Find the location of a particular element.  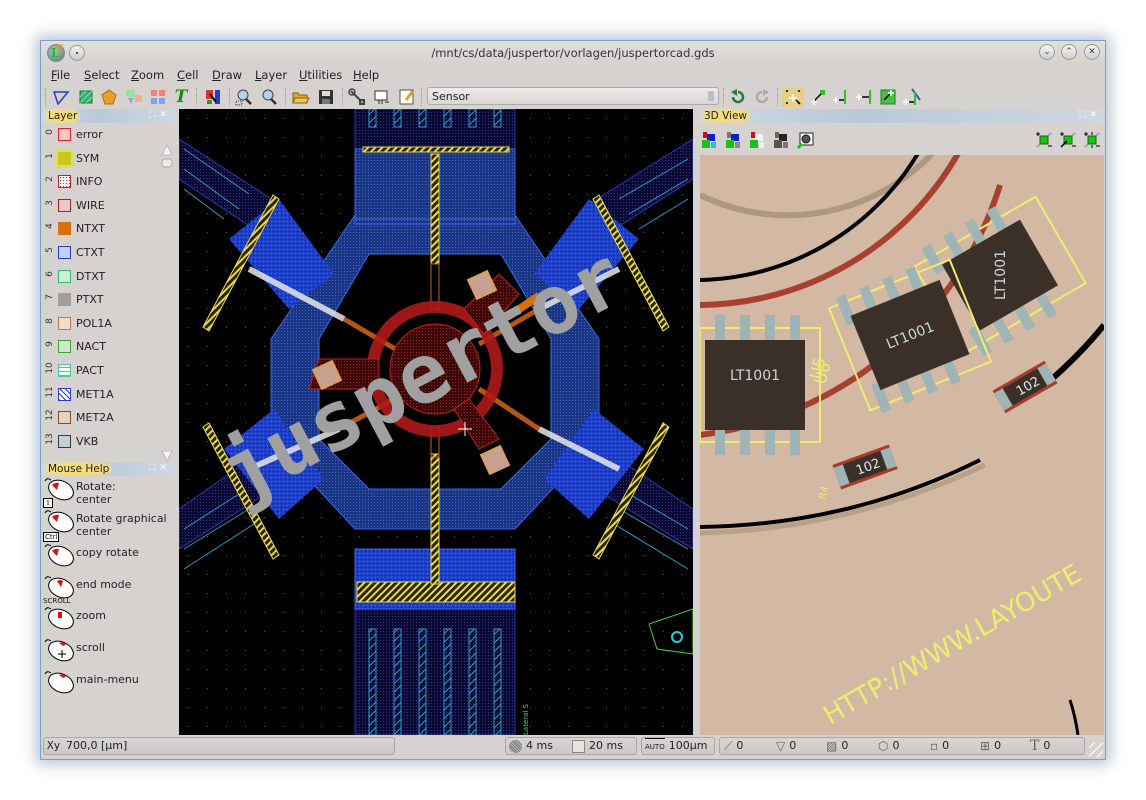

mouse-help-item: main-menu is located at coordinates (110, 685).